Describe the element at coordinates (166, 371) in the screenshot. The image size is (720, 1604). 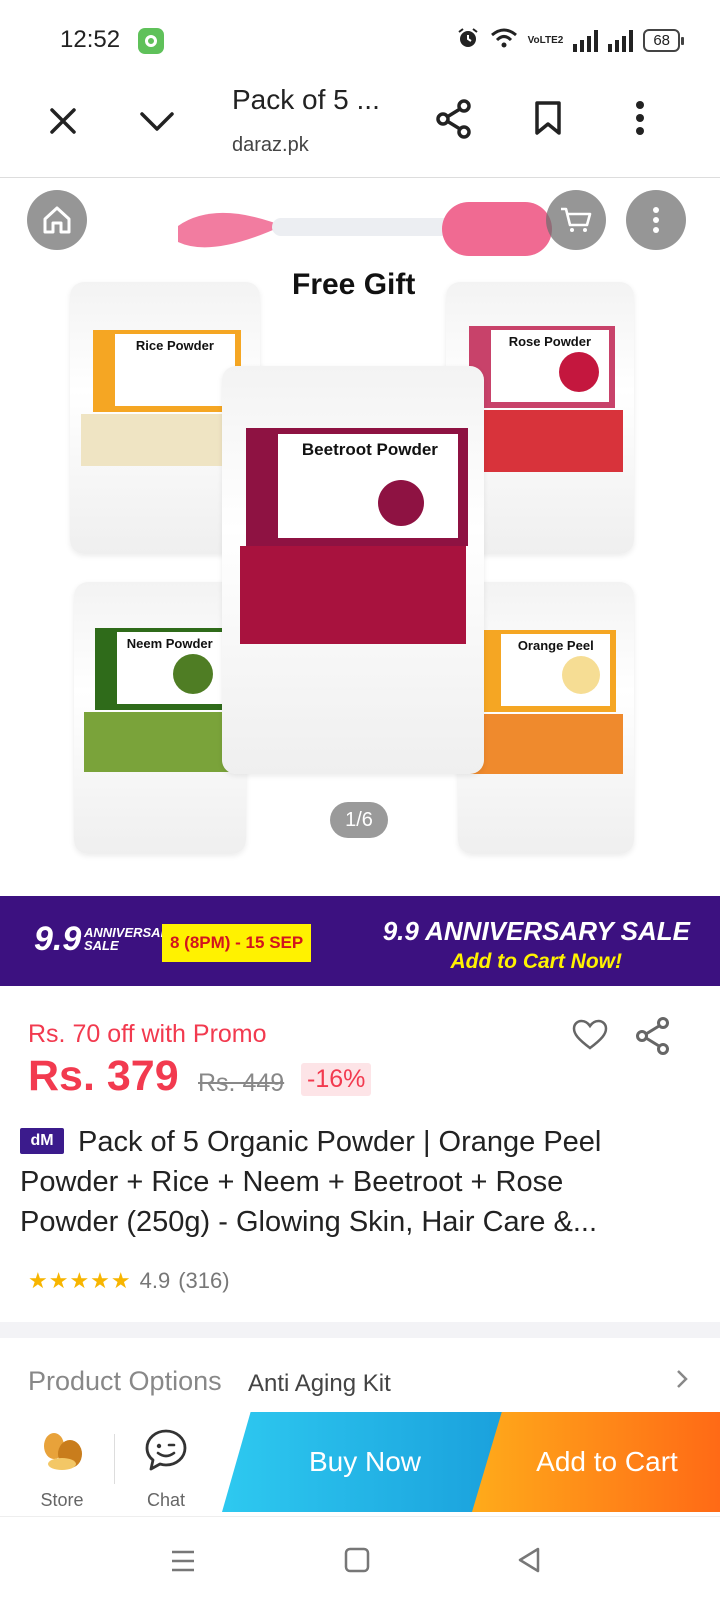
I see `pouch-label: Rice Powder` at that location.